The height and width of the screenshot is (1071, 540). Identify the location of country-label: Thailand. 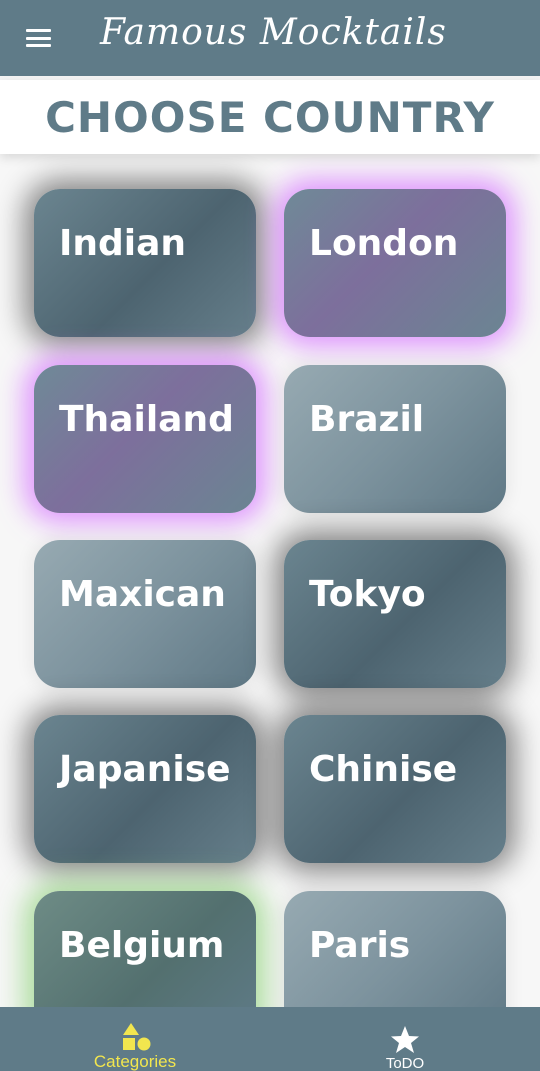
(146, 419).